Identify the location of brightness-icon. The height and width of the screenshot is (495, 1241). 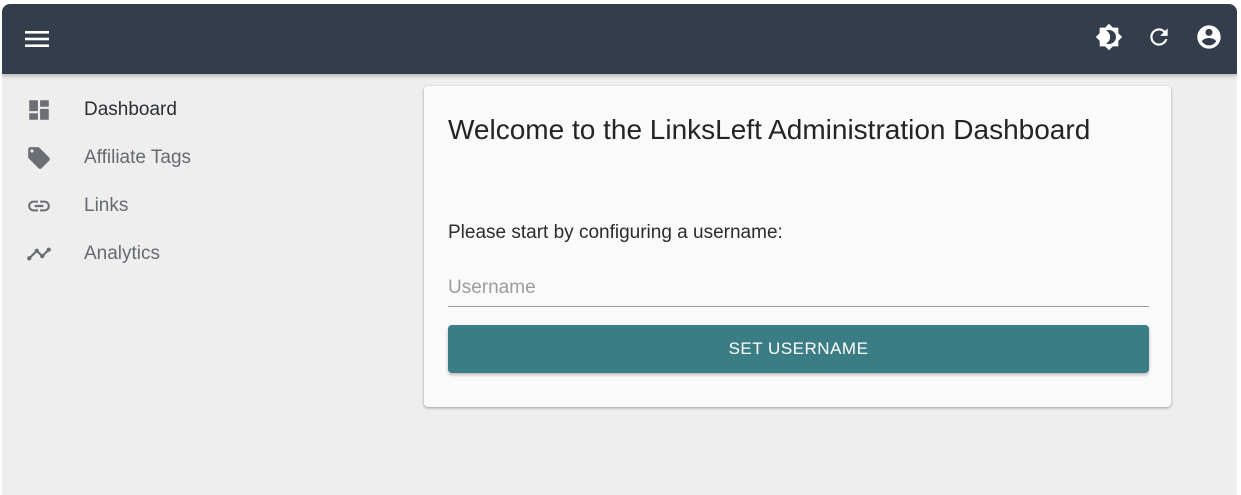
(1109, 37).